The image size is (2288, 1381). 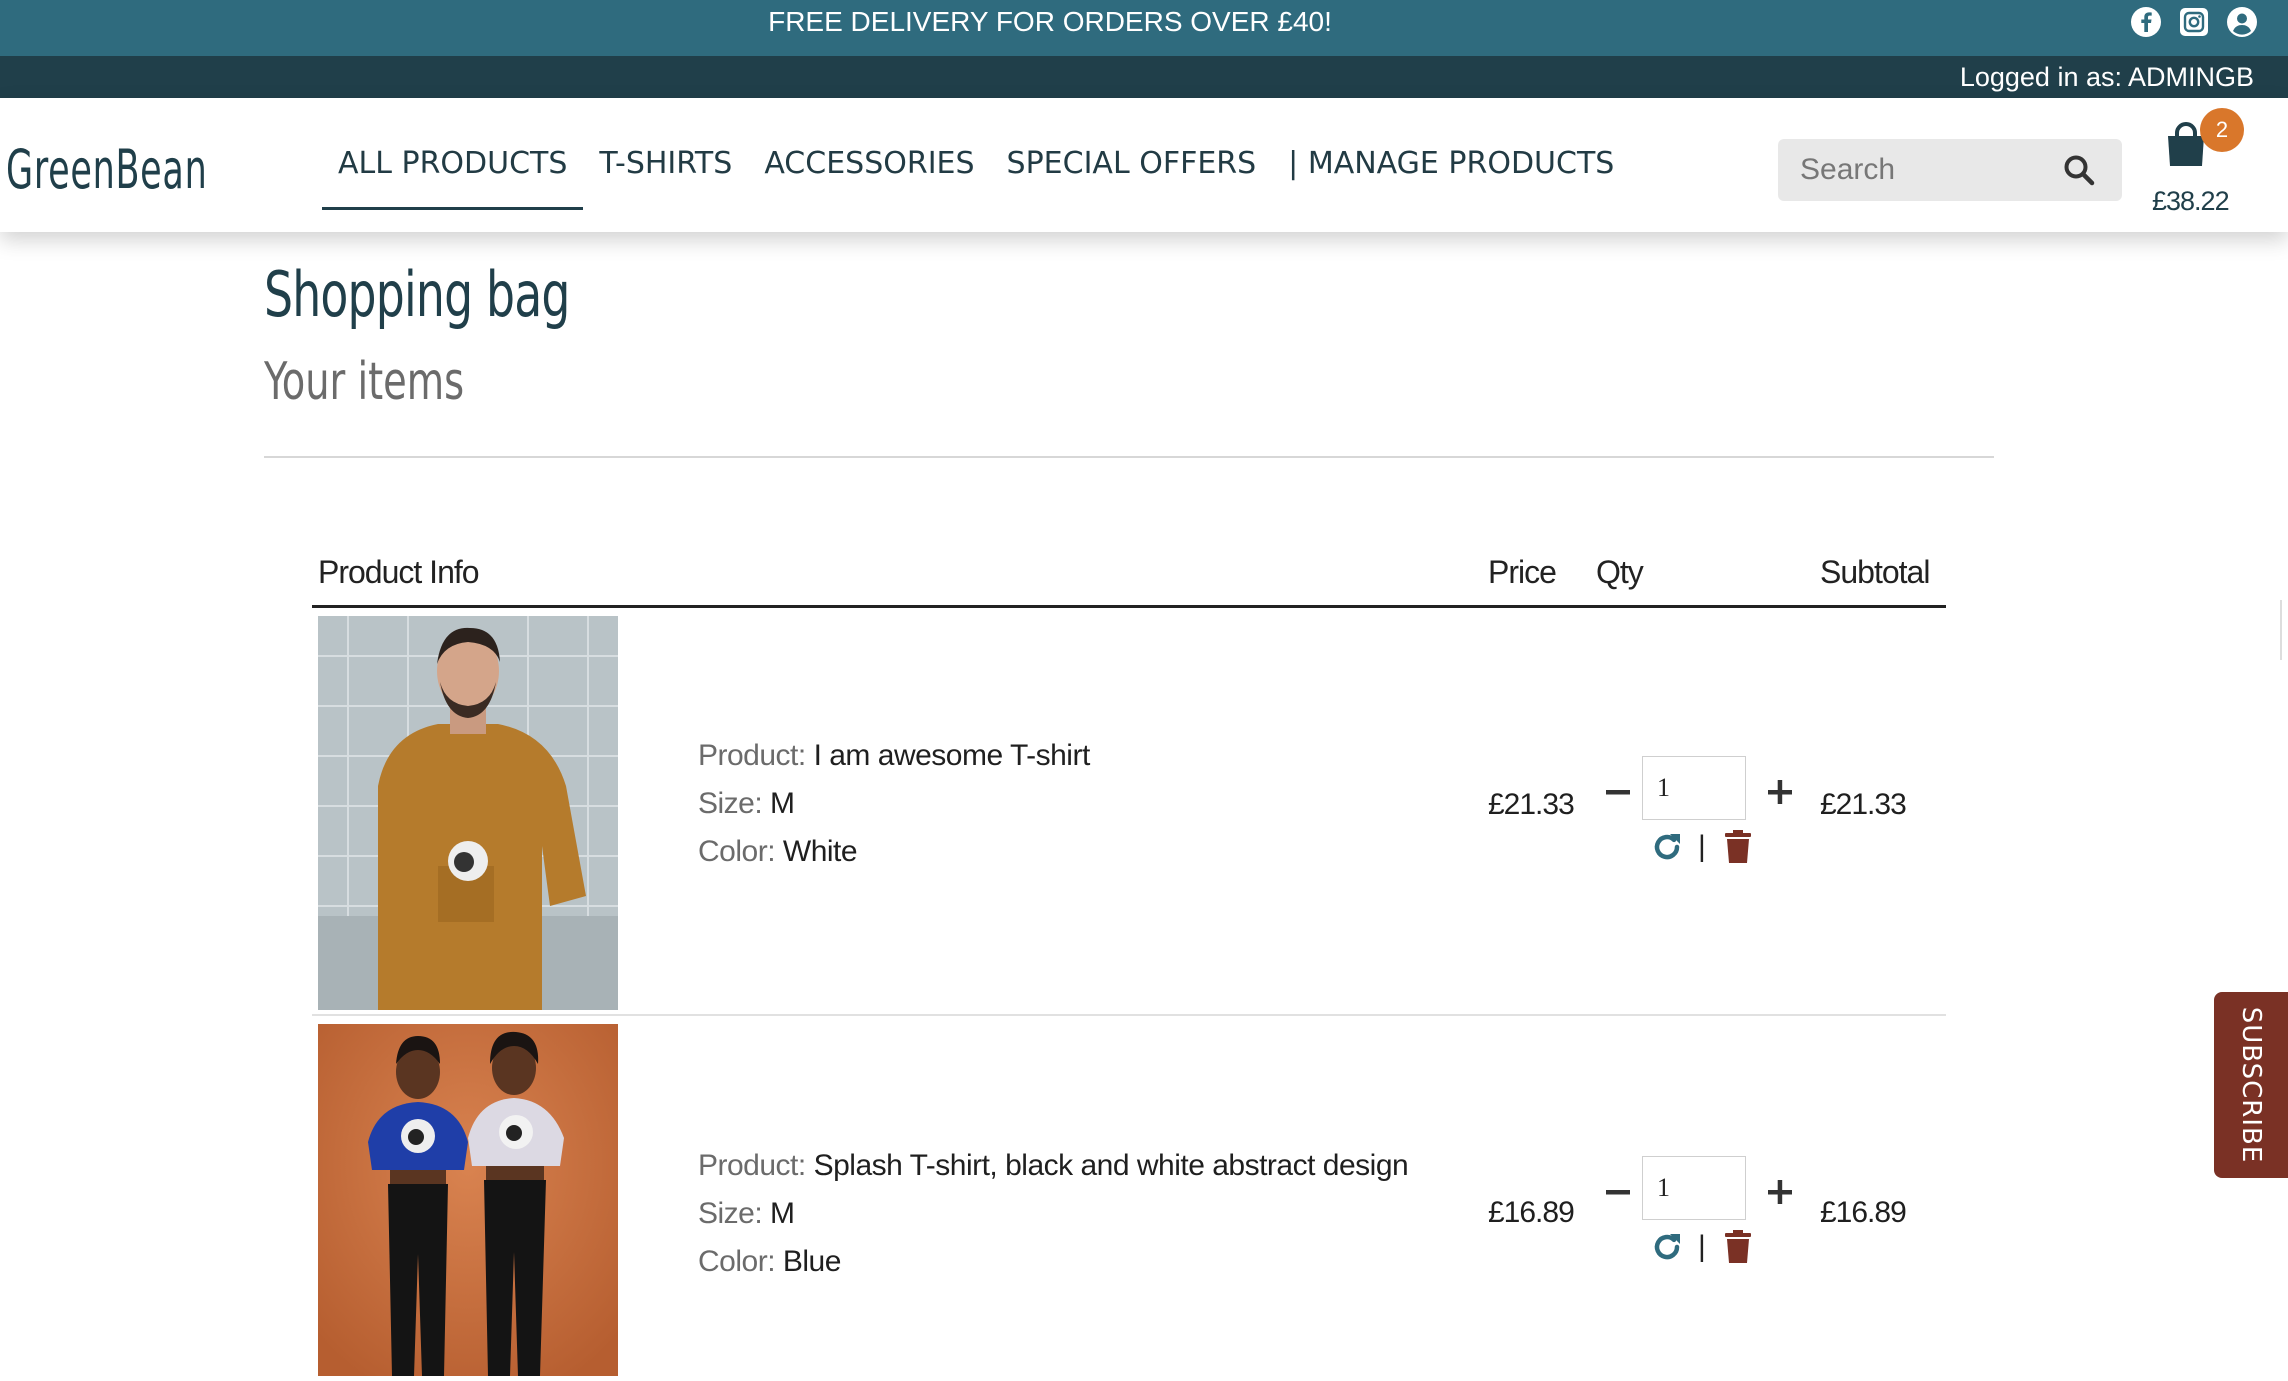 What do you see at coordinates (2191, 201) in the screenshot?
I see `bag-total: £38.22` at bounding box center [2191, 201].